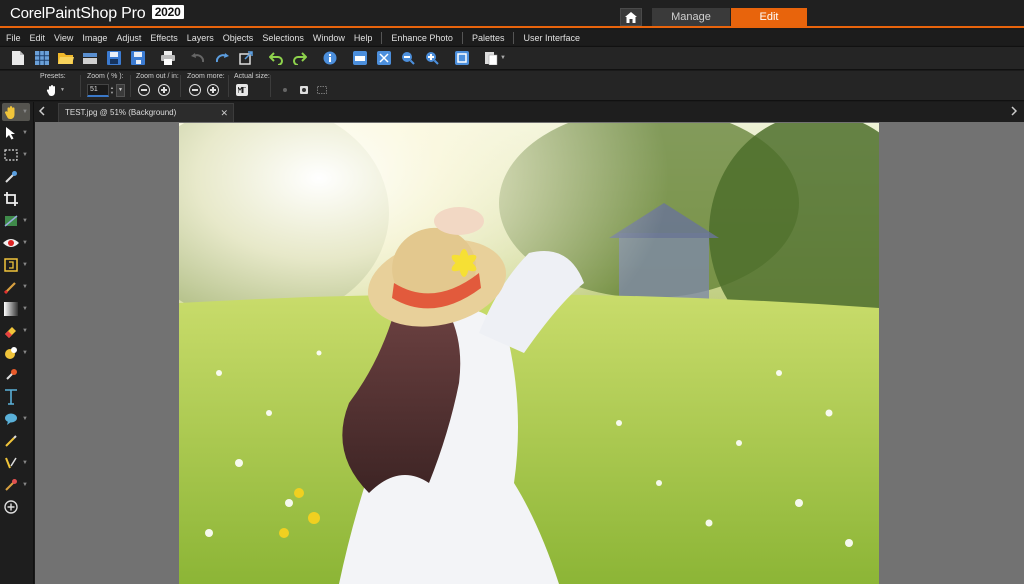 Image resolution: width=1024 pixels, height=584 pixels. Describe the element at coordinates (16, 485) in the screenshot. I see `tool-clone-brush: ▼` at that location.